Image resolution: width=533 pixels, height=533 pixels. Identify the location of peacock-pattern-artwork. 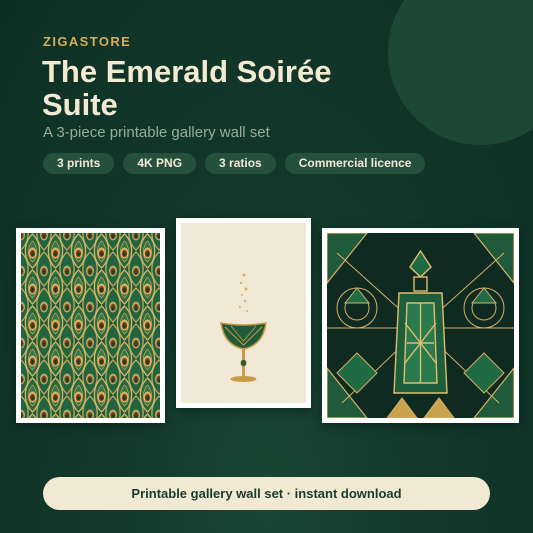
(90, 325).